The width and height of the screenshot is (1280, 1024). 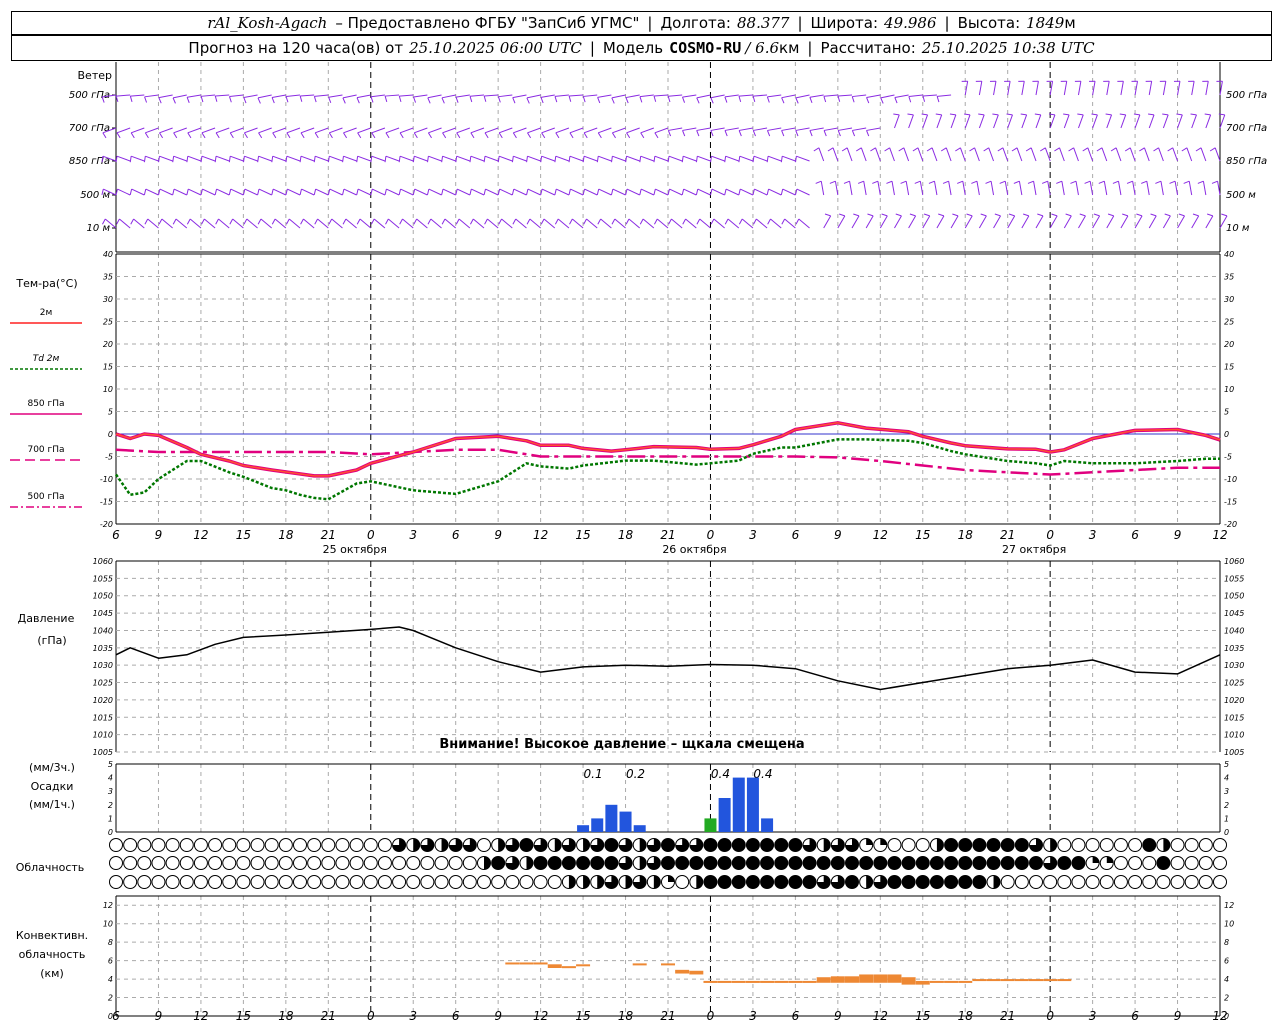 What do you see at coordinates (796, 535) in the screenshot?
I see `temp-xtick: 6` at bounding box center [796, 535].